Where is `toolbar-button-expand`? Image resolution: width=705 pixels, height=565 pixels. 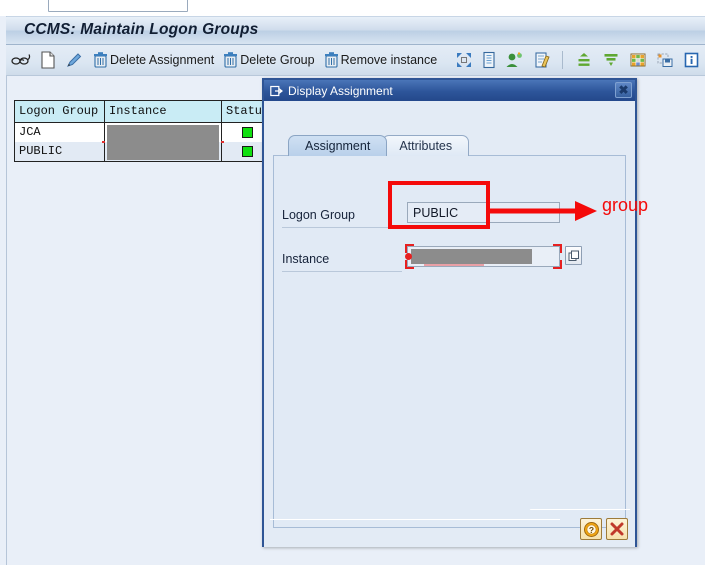
toolbar-button-expand is located at coordinates (464, 60).